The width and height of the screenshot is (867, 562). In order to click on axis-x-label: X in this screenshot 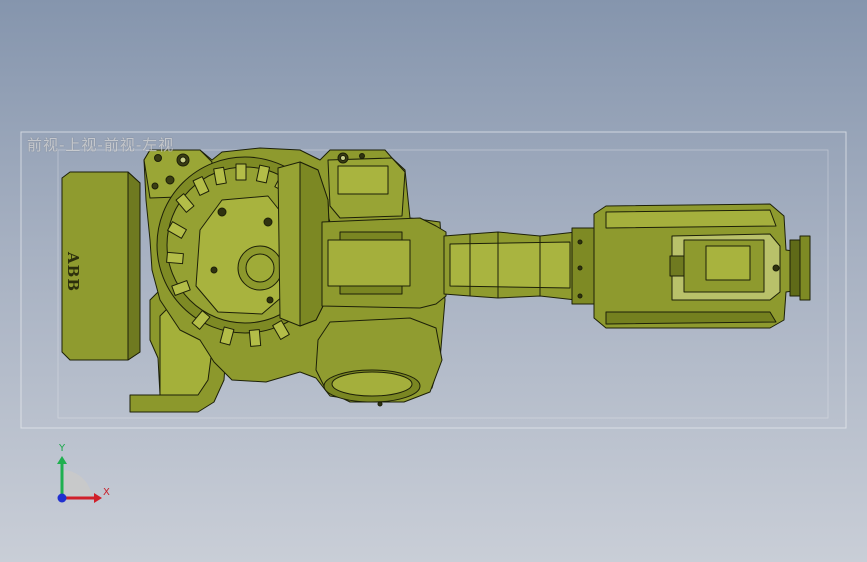, I will do `click(106, 492)`.